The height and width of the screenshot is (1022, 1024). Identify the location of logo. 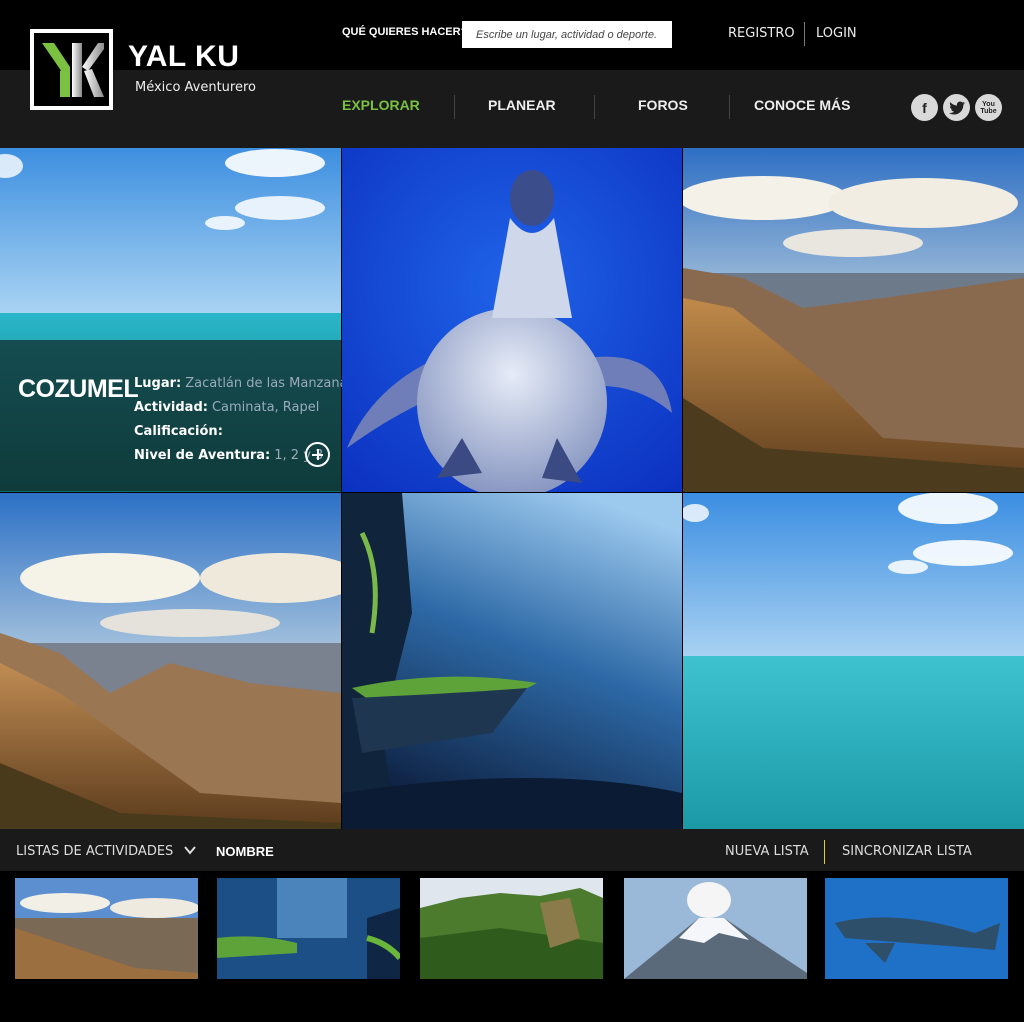
(71, 69).